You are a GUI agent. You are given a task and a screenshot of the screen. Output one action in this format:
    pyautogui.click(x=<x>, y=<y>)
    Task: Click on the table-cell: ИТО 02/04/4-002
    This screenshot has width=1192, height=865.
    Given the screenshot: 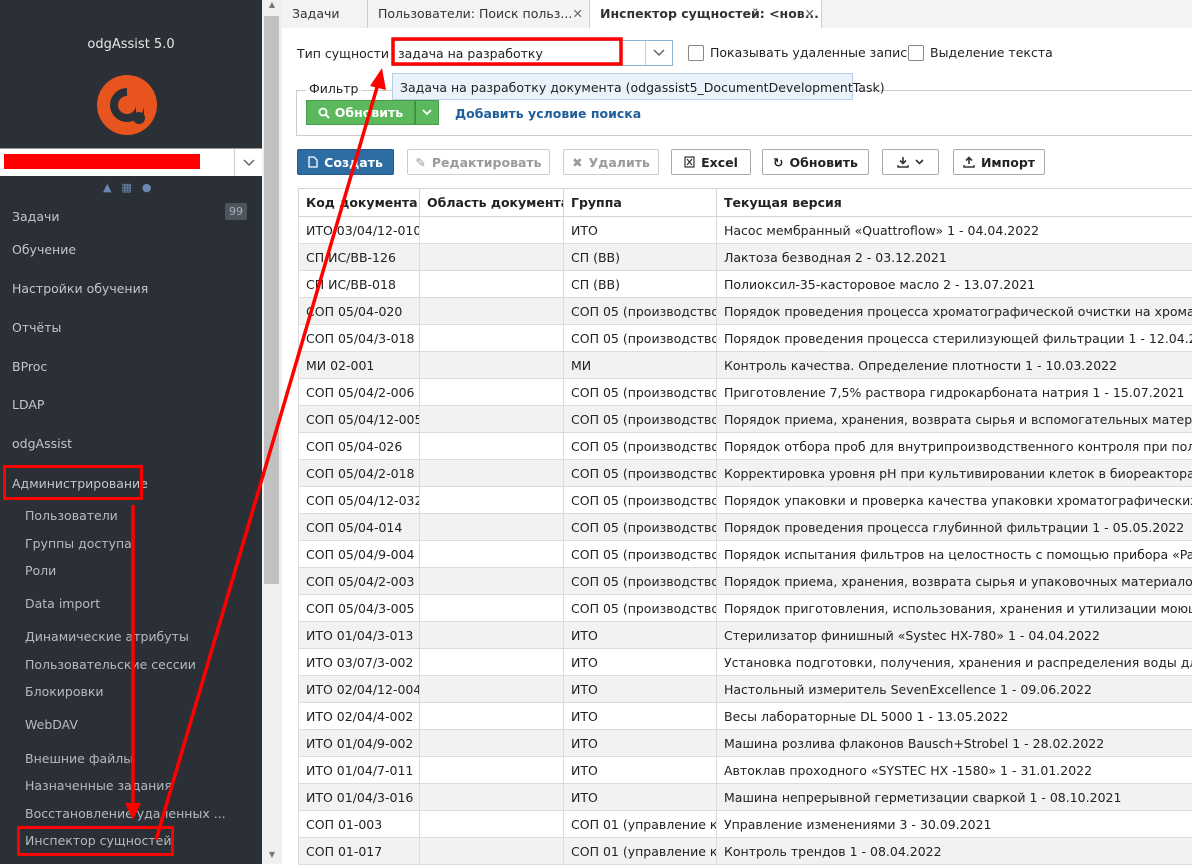 What is the action you would take?
    pyautogui.click(x=359, y=716)
    